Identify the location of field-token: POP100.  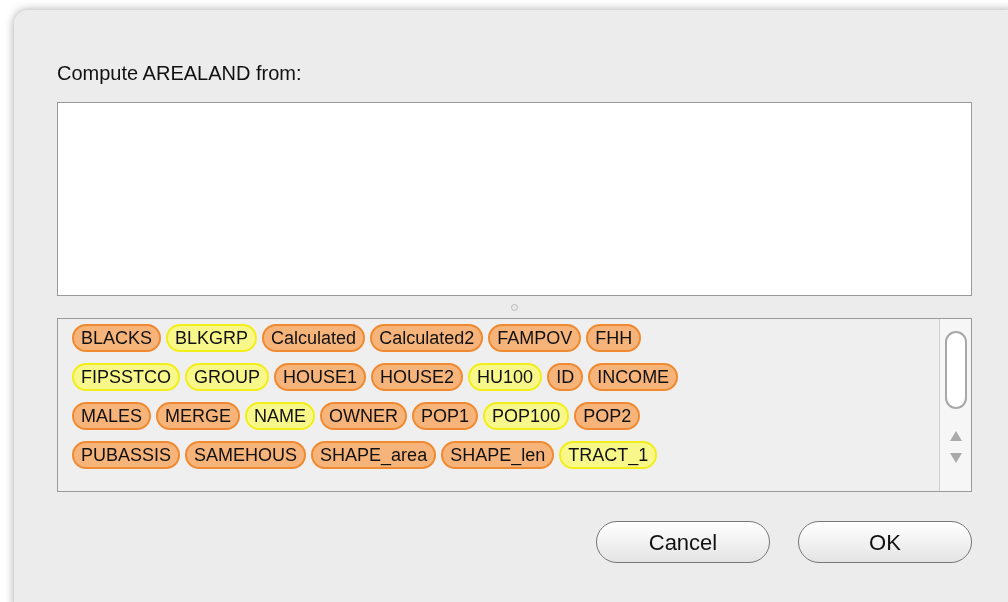
(526, 416).